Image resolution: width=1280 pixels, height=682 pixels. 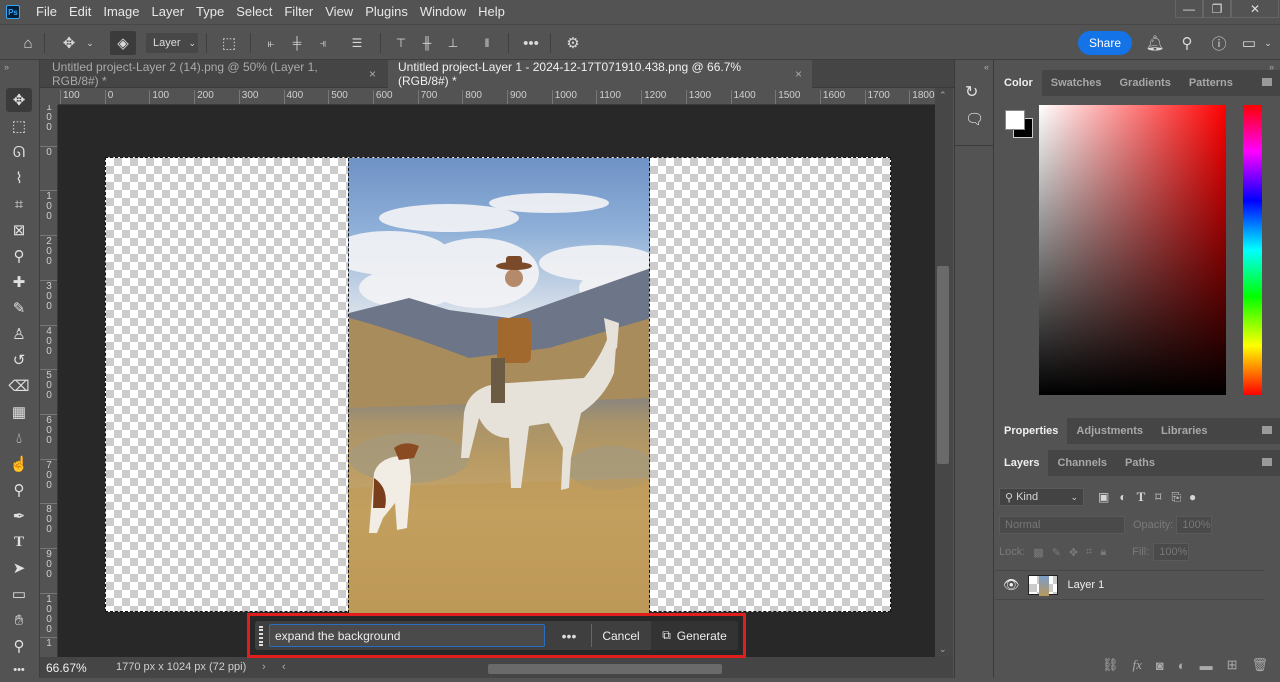 I want to click on crop-tool-icon: ⌗, so click(x=19, y=204).